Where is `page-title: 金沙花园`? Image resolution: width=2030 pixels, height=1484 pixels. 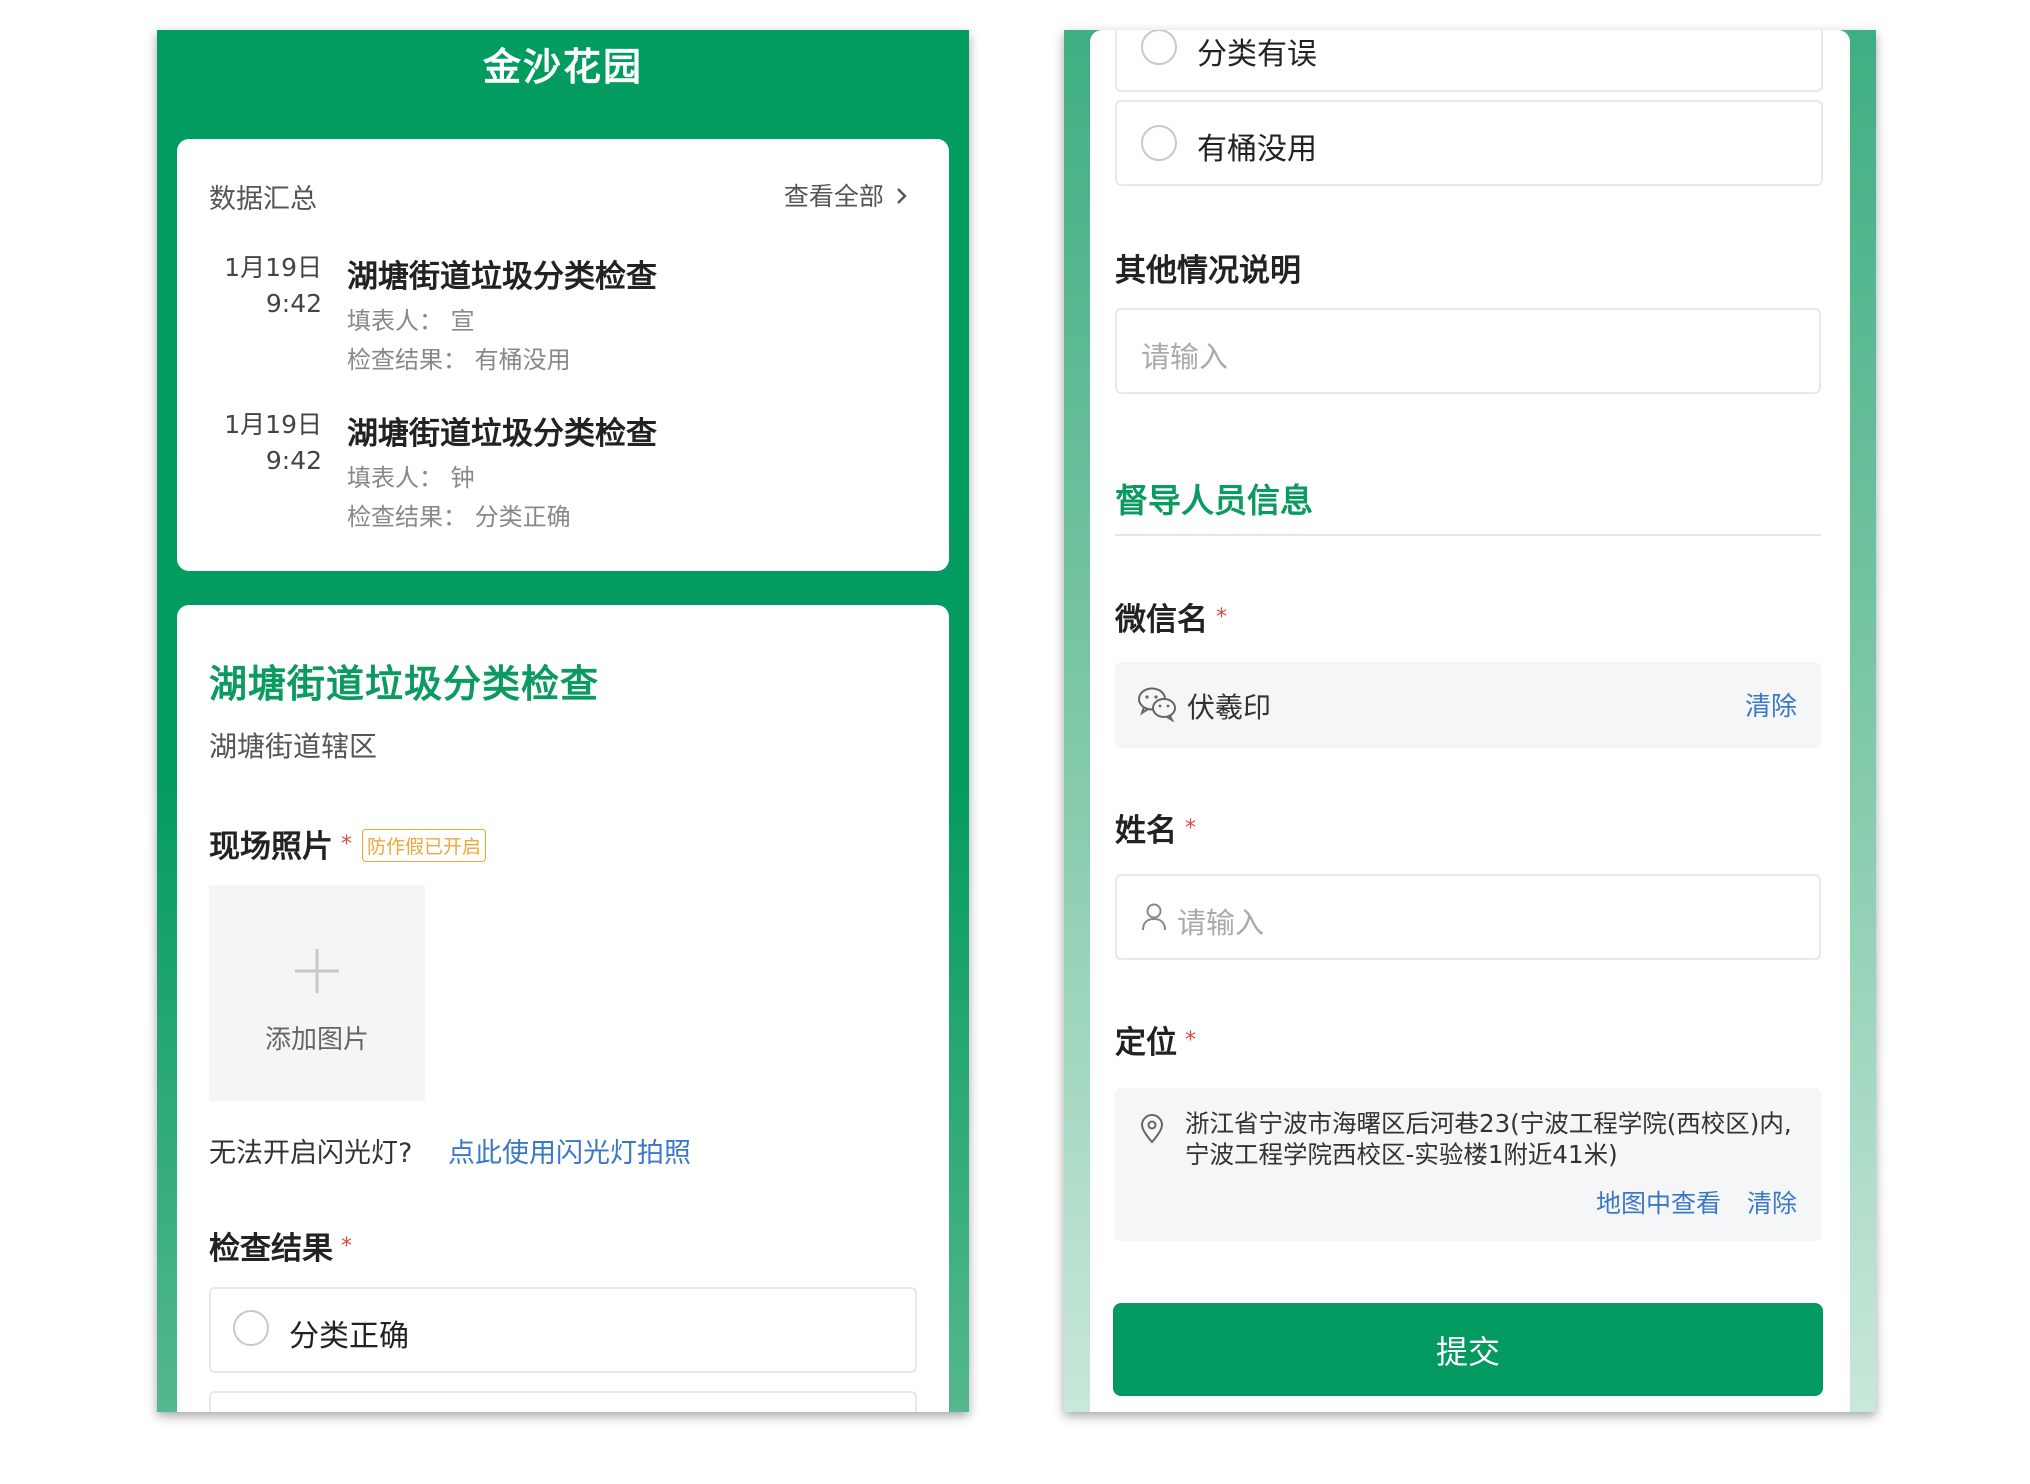 page-title: 金沙花园 is located at coordinates (562, 67).